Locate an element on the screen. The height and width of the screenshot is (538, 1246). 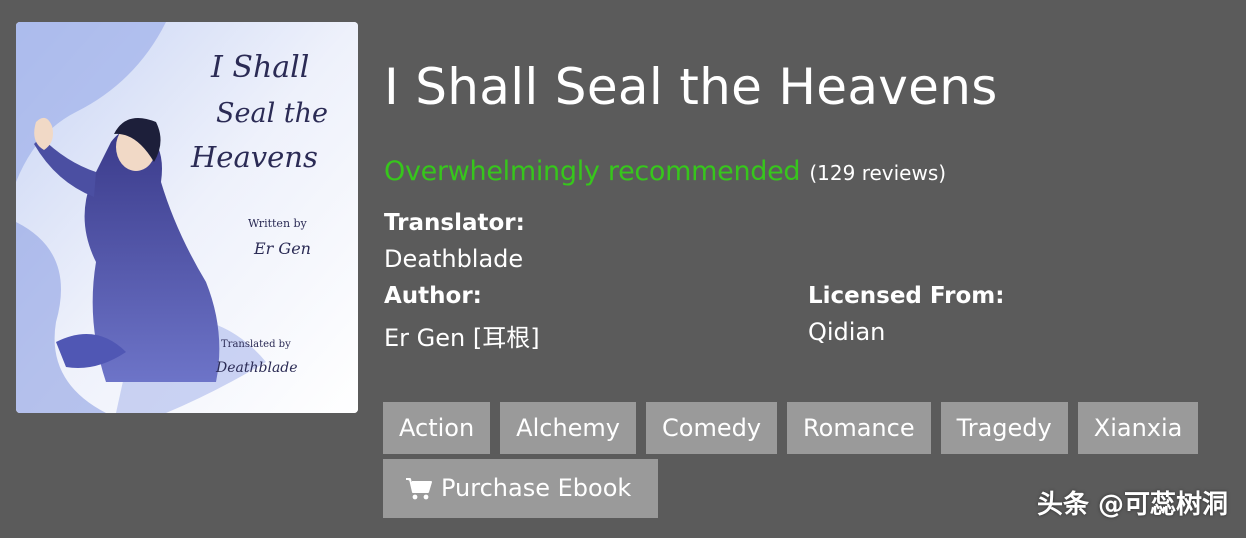
cover-translator: Deathblade is located at coordinates (256, 368).